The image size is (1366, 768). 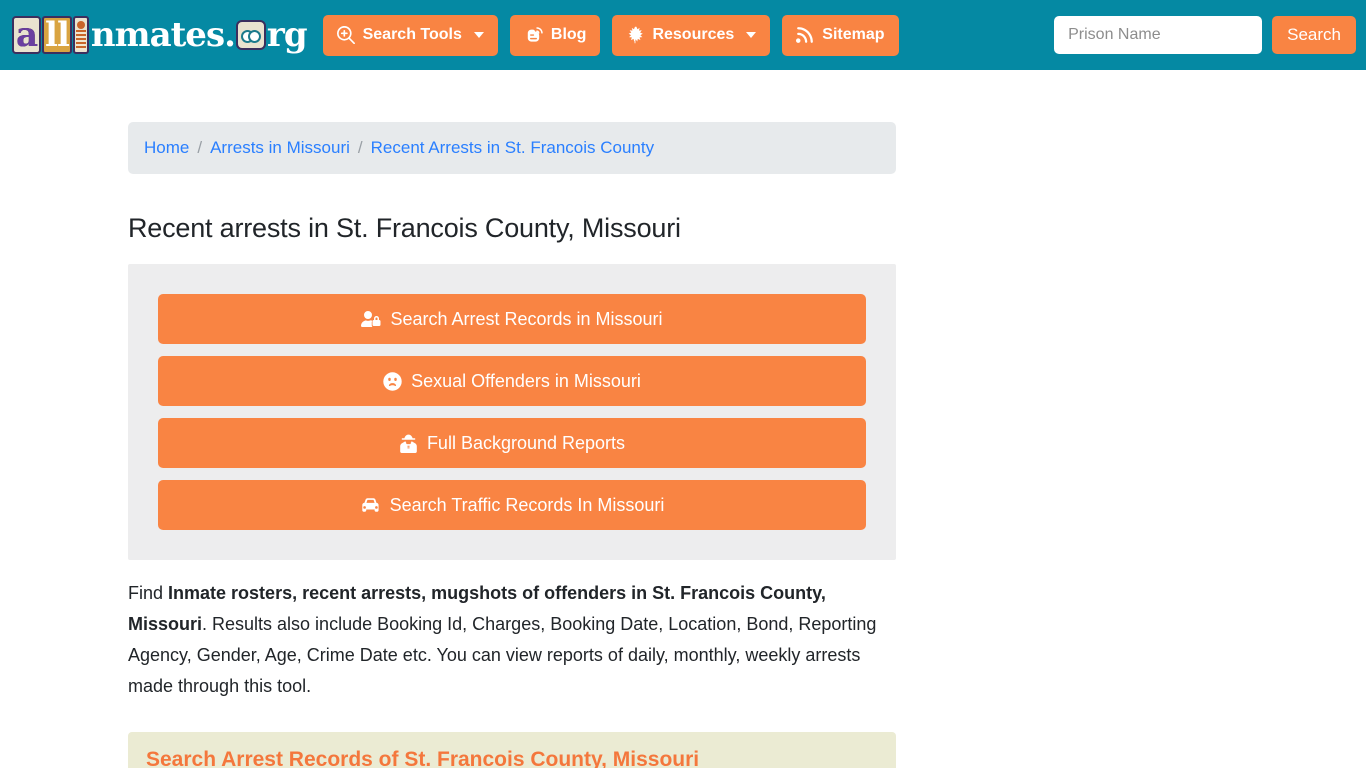 I want to click on nav-sitemap-button: Sitemap, so click(x=840, y=35).